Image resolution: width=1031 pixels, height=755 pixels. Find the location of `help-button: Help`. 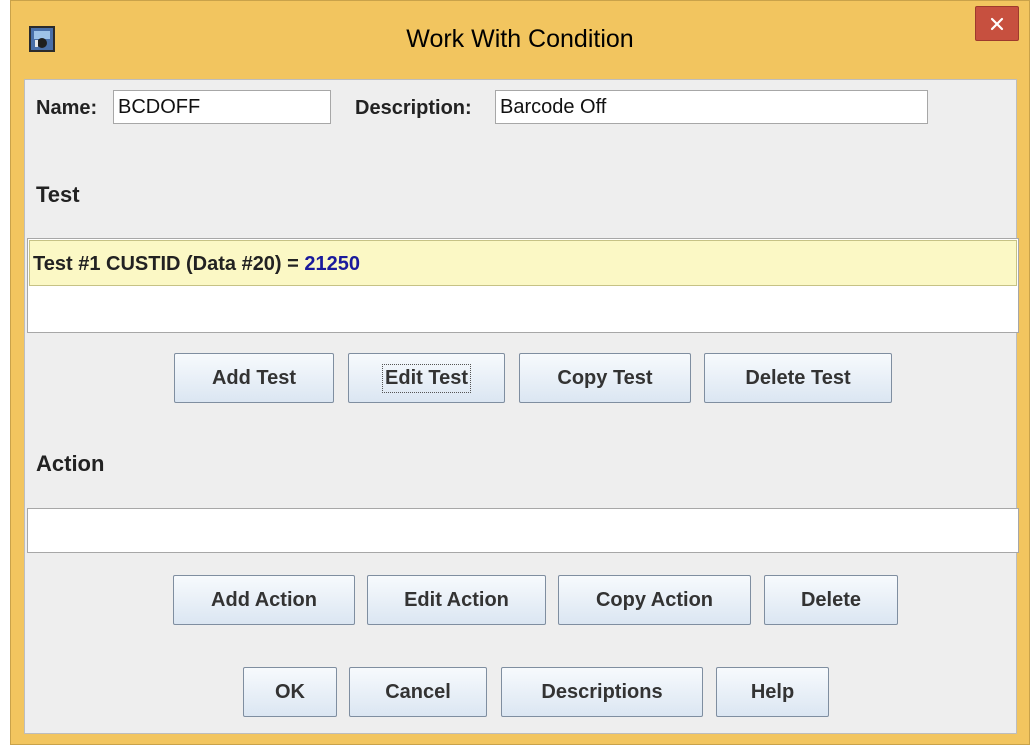

help-button: Help is located at coordinates (772, 692).